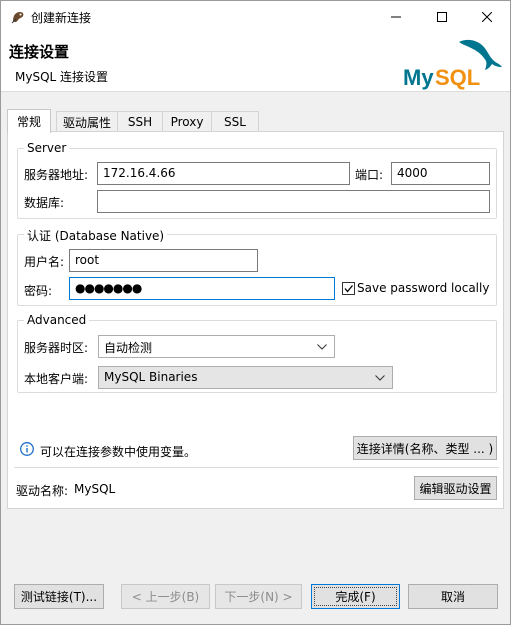 The width and height of the screenshot is (511, 625). What do you see at coordinates (56, 348) in the screenshot?
I see `timezone-label: 服务器时区:` at bounding box center [56, 348].